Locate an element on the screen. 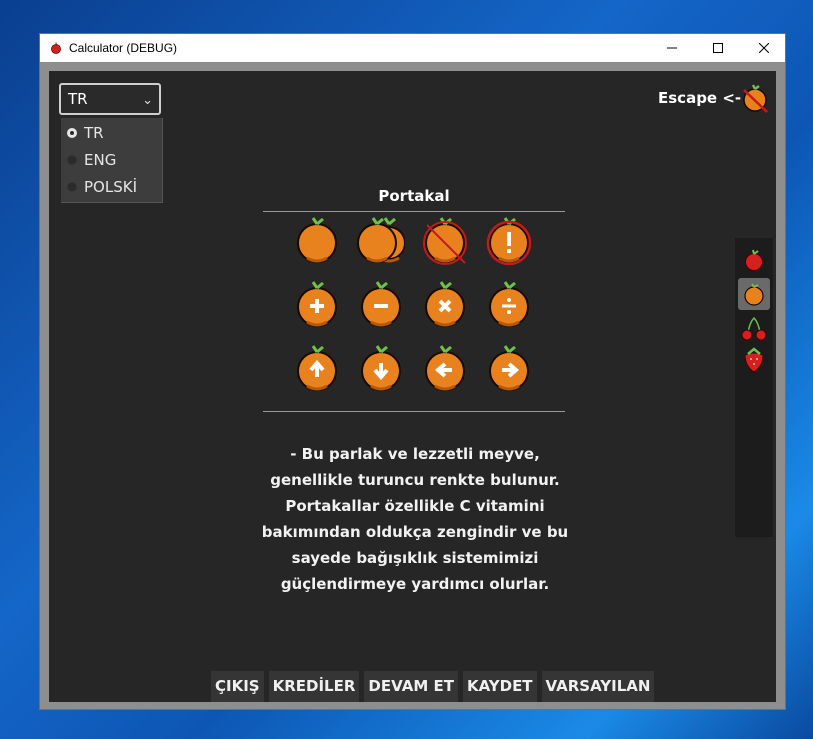 Image resolution: width=813 pixels, height=739 pixels. radio-selected-icon is located at coordinates (72, 133).